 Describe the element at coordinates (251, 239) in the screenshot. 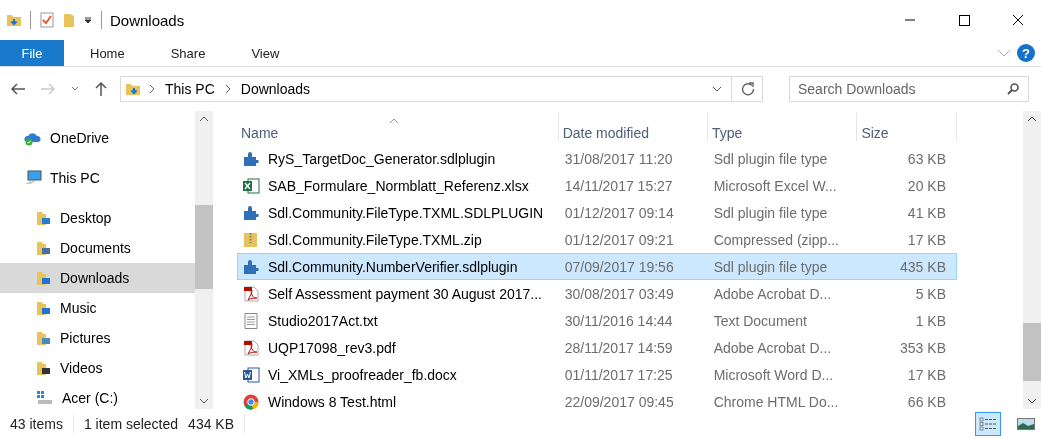

I see `zip-folder-icon` at that location.